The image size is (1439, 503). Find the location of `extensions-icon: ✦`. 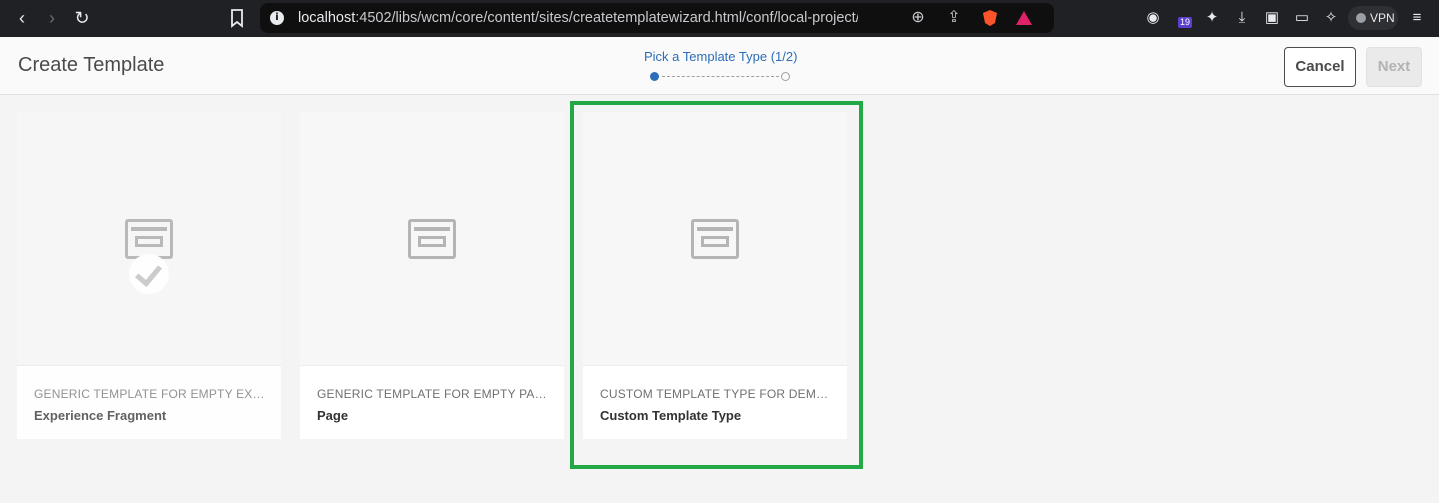

extensions-icon: ✦ is located at coordinates (1212, 18).